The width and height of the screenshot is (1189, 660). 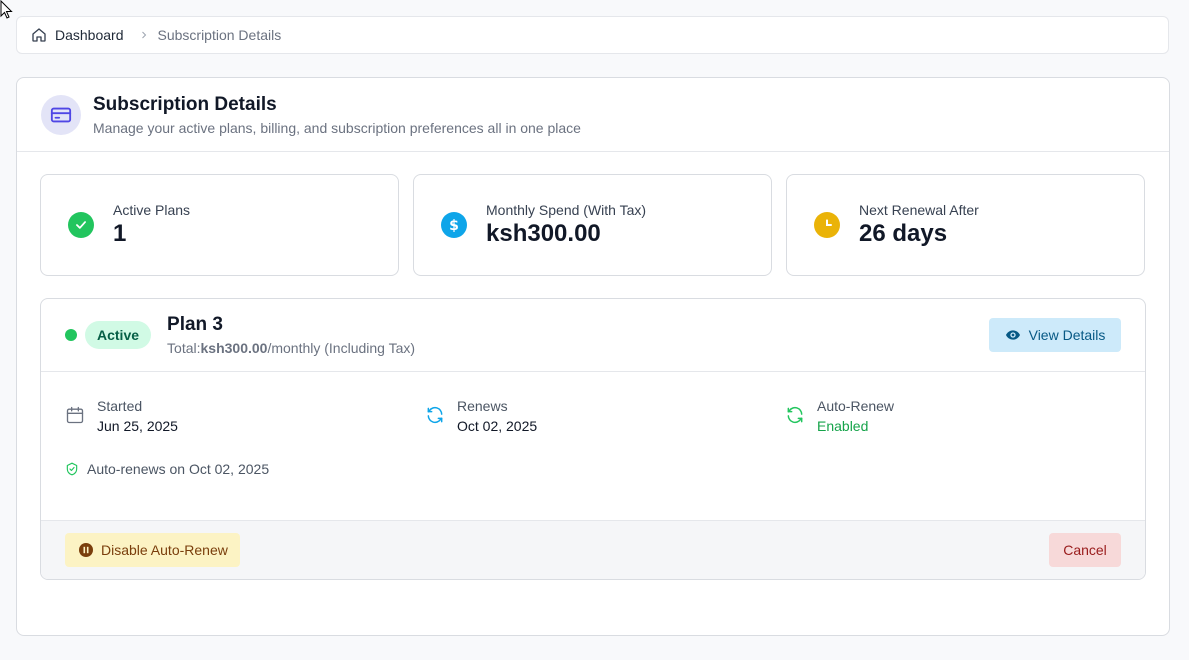 What do you see at coordinates (75, 415) in the screenshot?
I see `calendar-icon` at bounding box center [75, 415].